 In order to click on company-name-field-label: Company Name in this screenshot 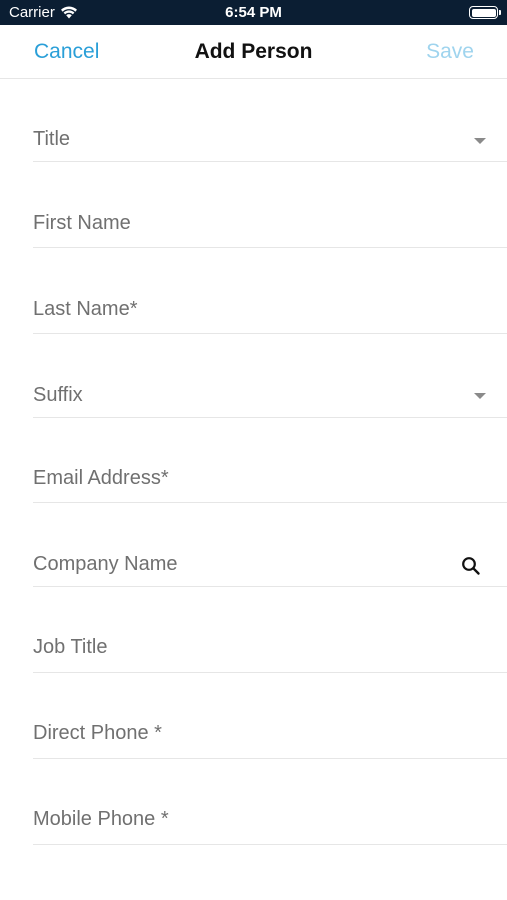, I will do `click(105, 564)`.